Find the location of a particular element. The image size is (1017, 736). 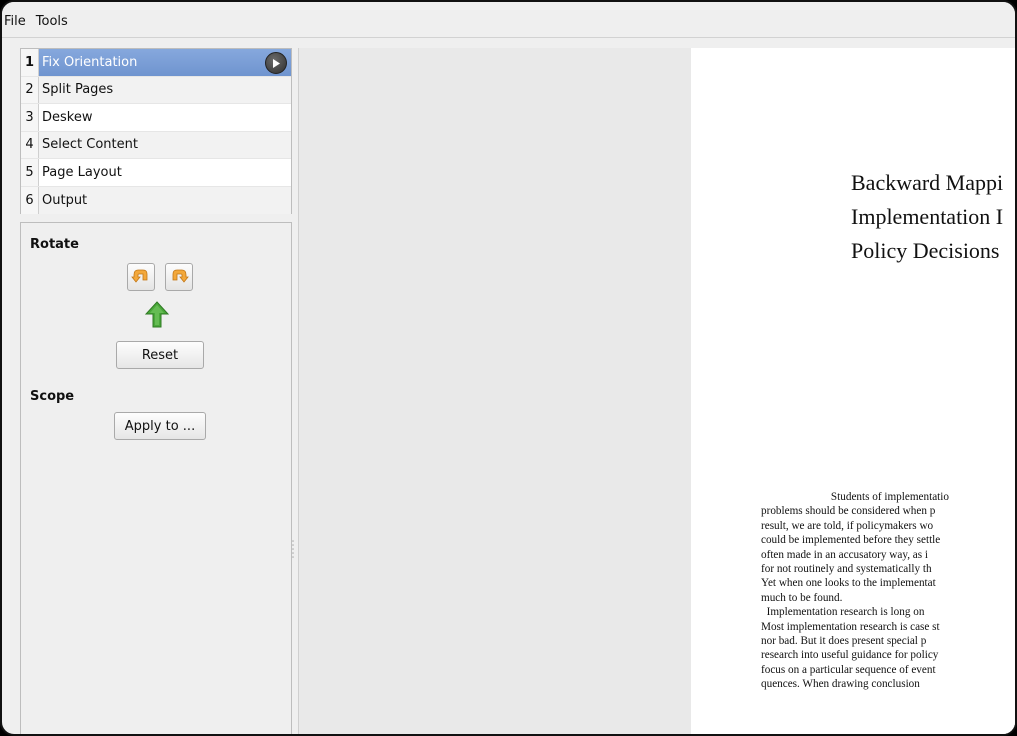

doc-line: for not routinely and systematically th is located at coordinates (846, 569).